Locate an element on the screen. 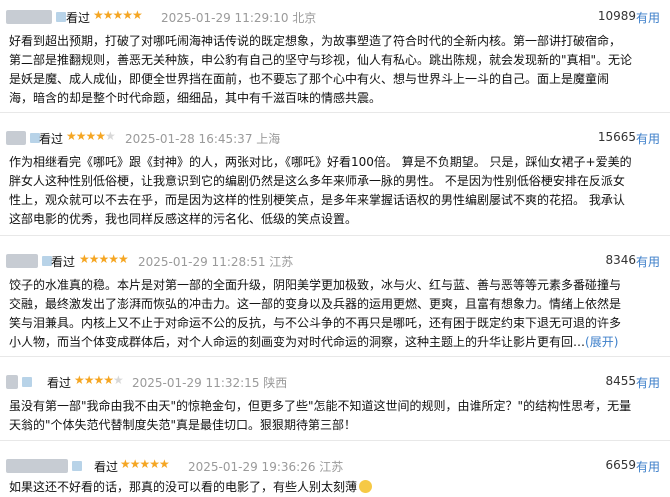  useful-count: 8455 is located at coordinates (620, 381).